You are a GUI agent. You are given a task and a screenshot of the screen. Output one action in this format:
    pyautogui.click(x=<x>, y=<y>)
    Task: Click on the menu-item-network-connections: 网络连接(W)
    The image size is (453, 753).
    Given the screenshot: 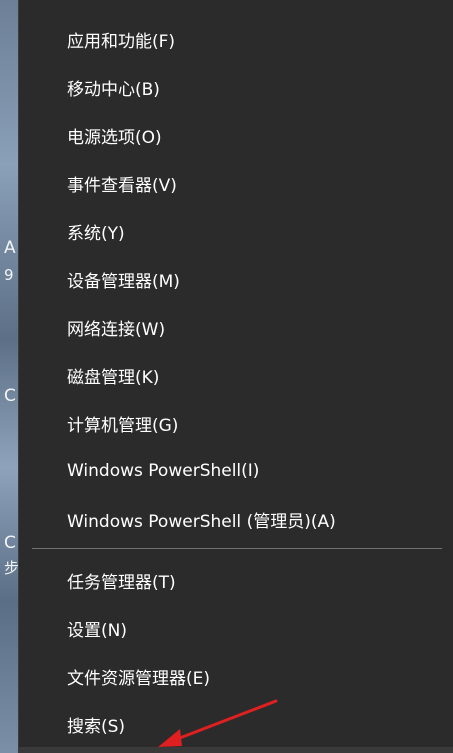 What is the action you would take?
    pyautogui.click(x=236, y=327)
    